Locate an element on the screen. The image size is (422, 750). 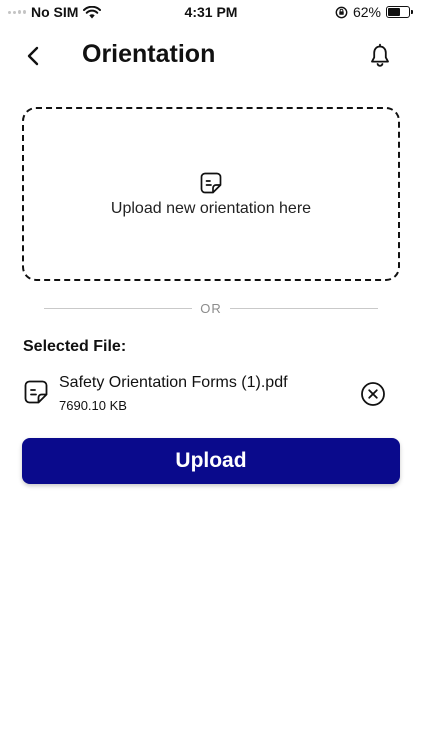
divider-line-left is located at coordinates (118, 308).